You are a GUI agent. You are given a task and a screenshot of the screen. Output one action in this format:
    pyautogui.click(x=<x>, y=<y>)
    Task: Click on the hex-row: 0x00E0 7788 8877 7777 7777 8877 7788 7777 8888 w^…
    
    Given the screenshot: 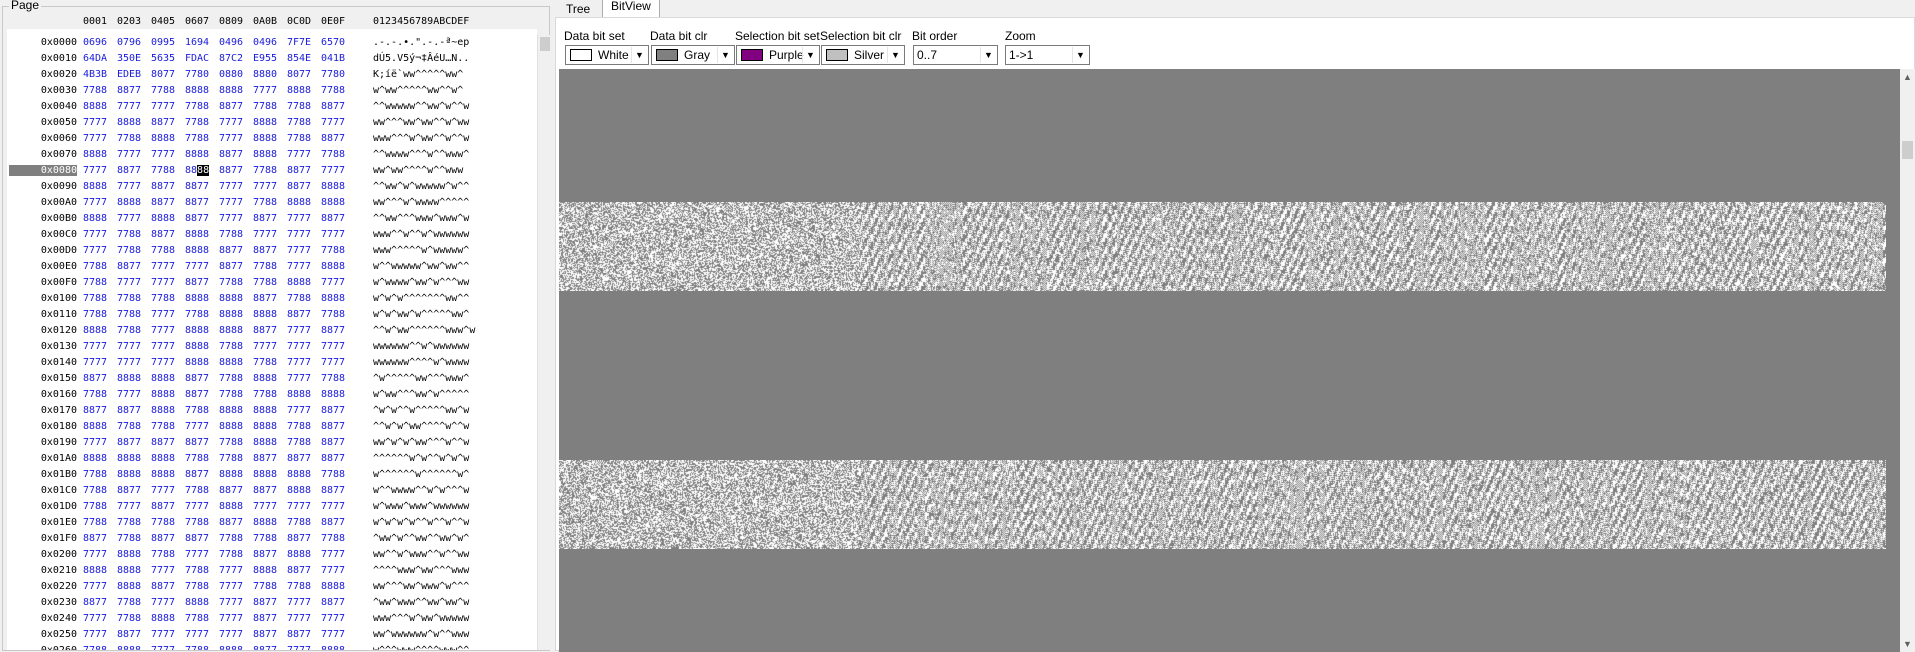 What is the action you would take?
    pyautogui.click(x=272, y=268)
    